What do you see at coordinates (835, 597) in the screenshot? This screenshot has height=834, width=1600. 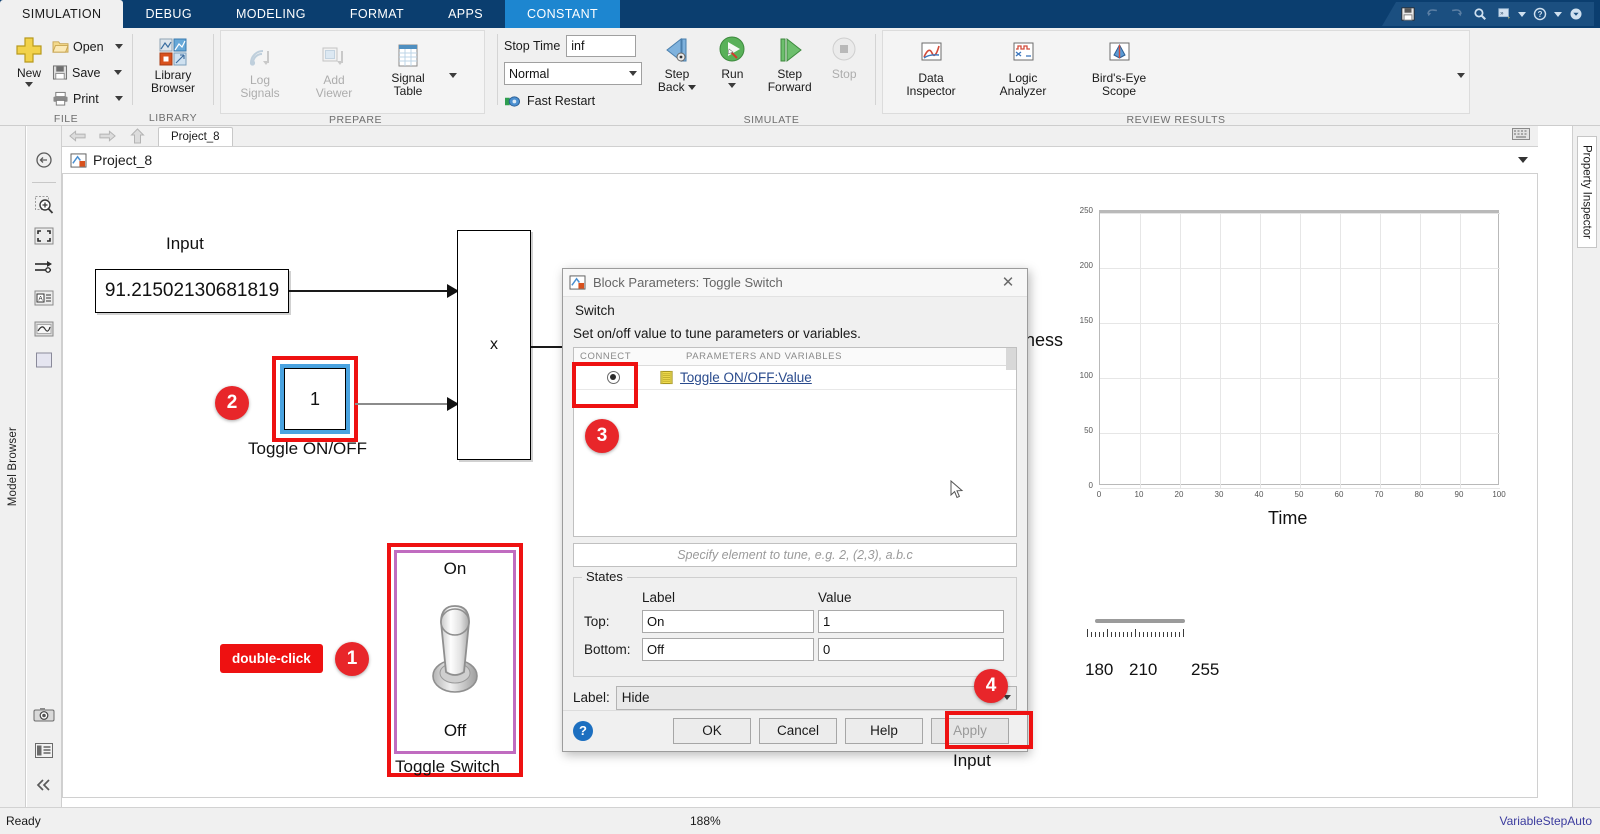 I see `states-col-value: Value` at bounding box center [835, 597].